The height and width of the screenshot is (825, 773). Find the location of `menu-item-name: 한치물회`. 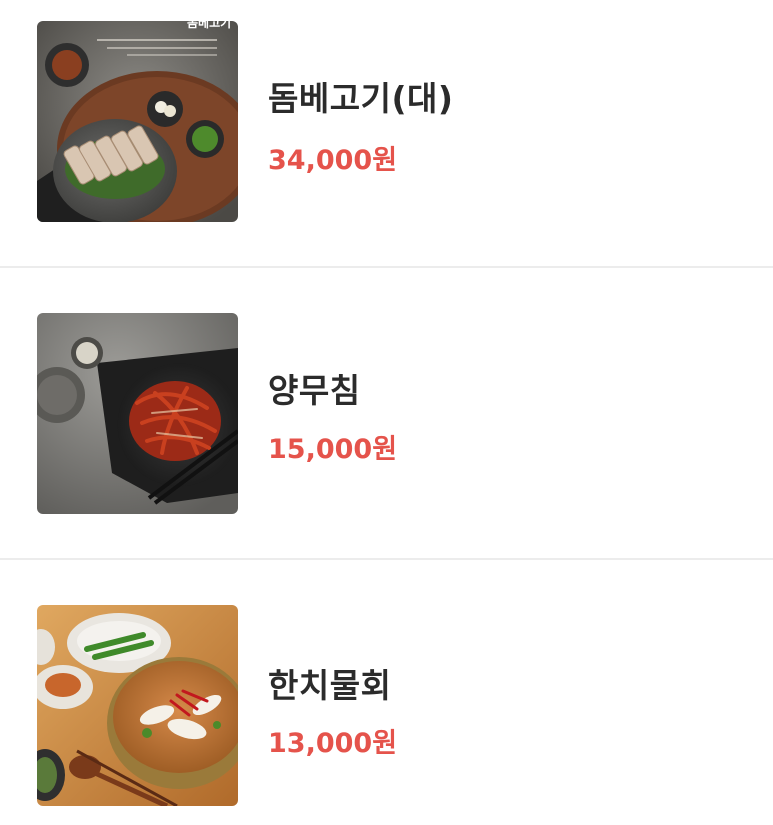

menu-item-name: 한치물회 is located at coordinates (330, 685).